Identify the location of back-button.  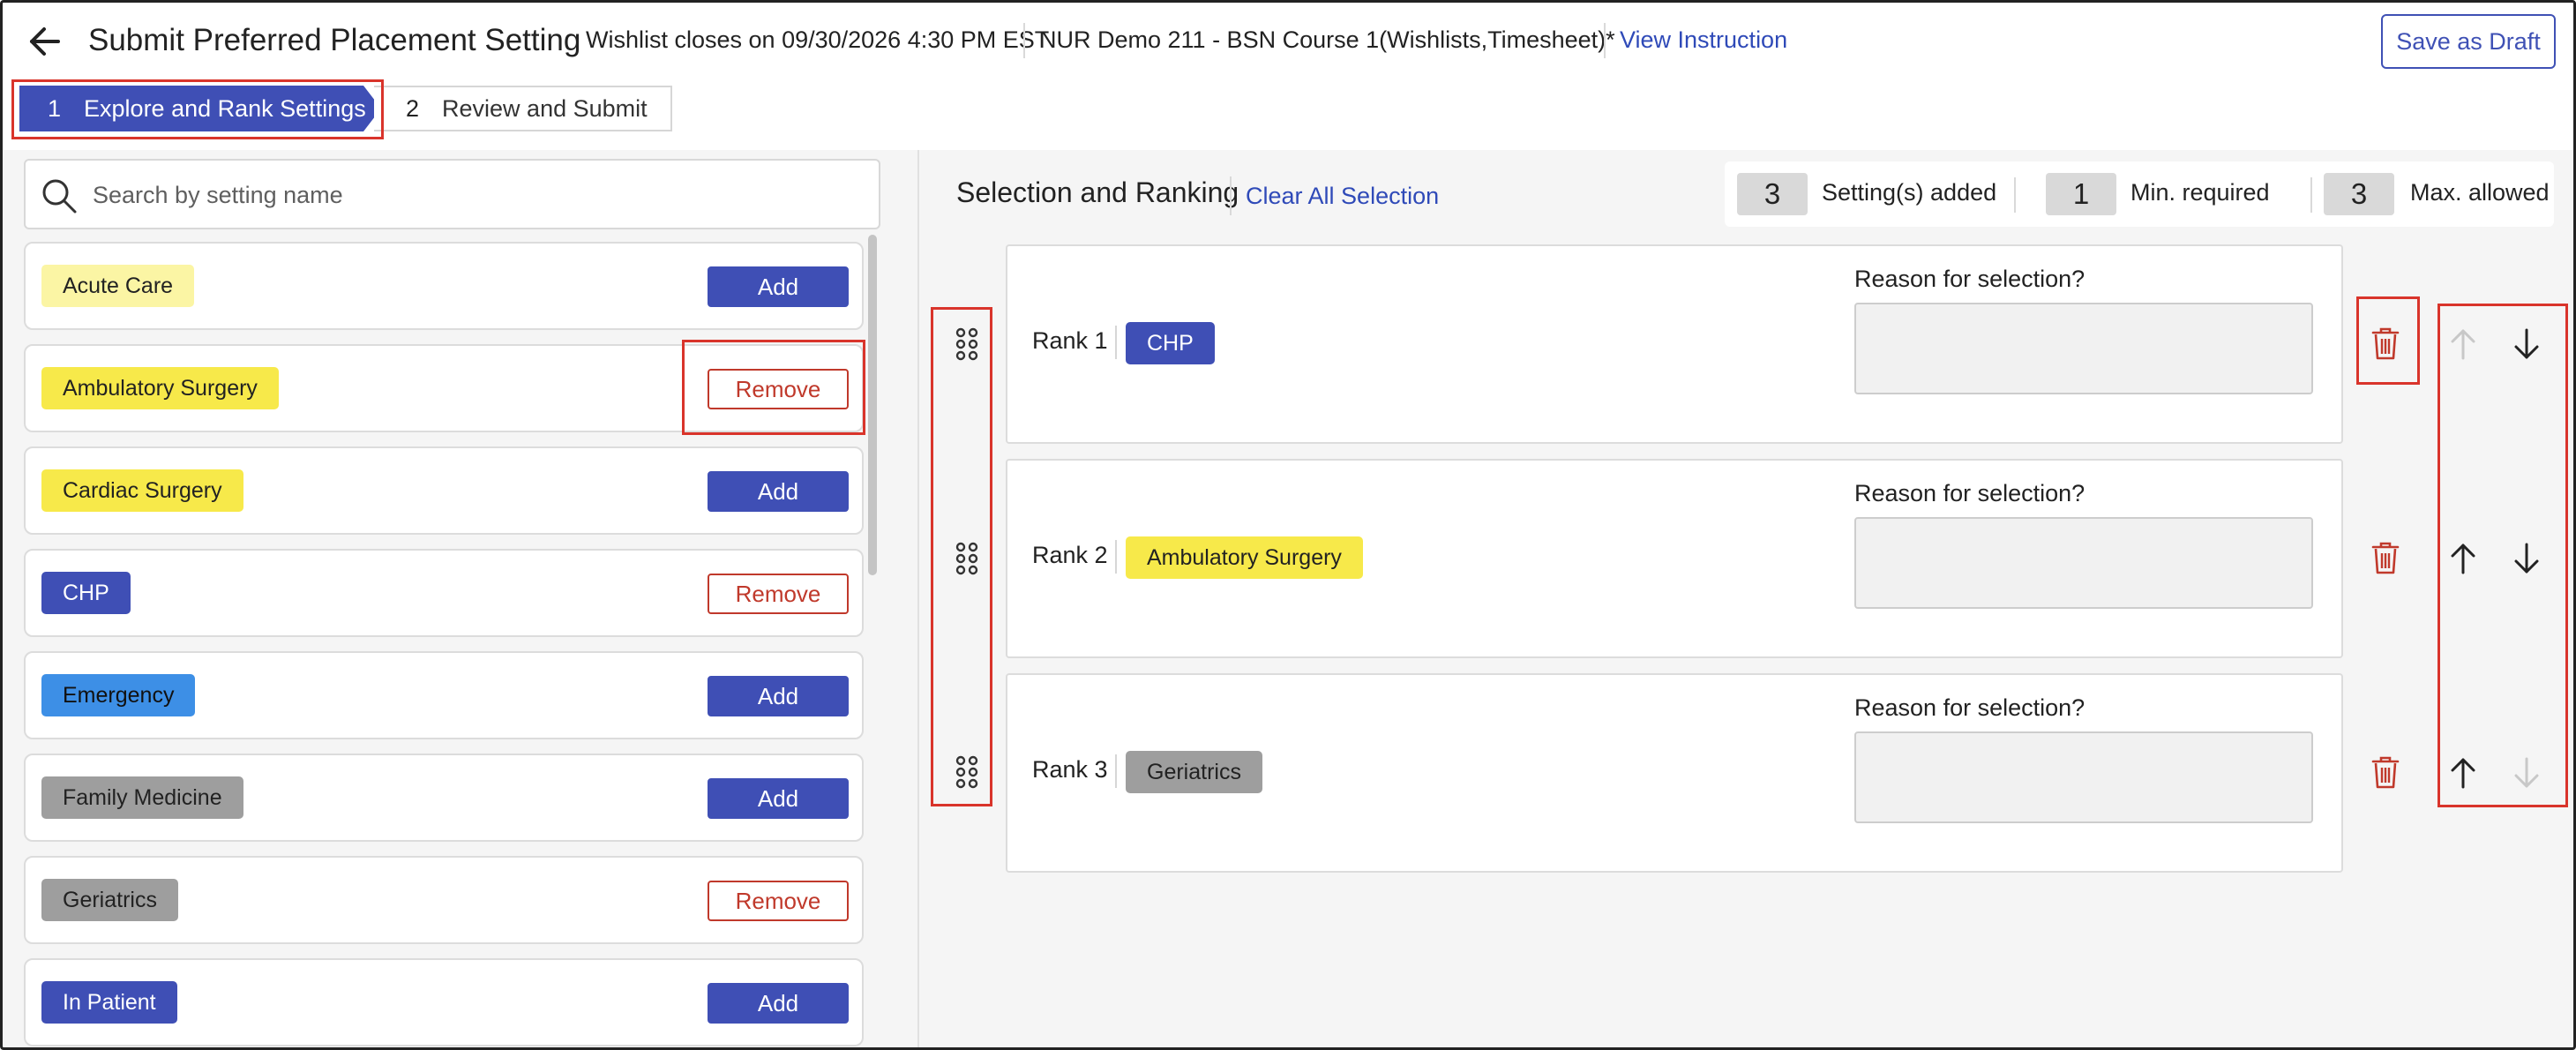
(45, 41).